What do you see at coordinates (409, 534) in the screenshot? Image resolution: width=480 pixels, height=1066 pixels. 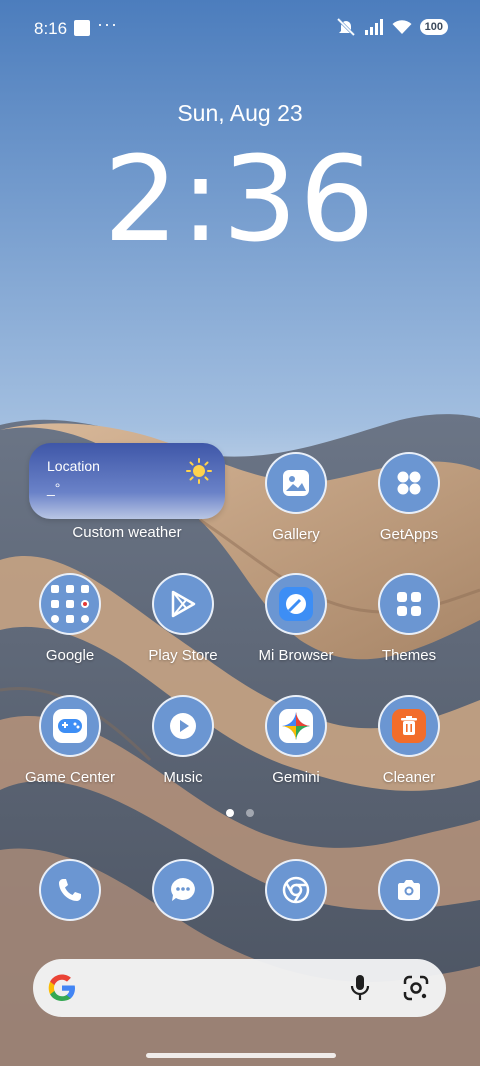 I see `app-label: GetApps` at bounding box center [409, 534].